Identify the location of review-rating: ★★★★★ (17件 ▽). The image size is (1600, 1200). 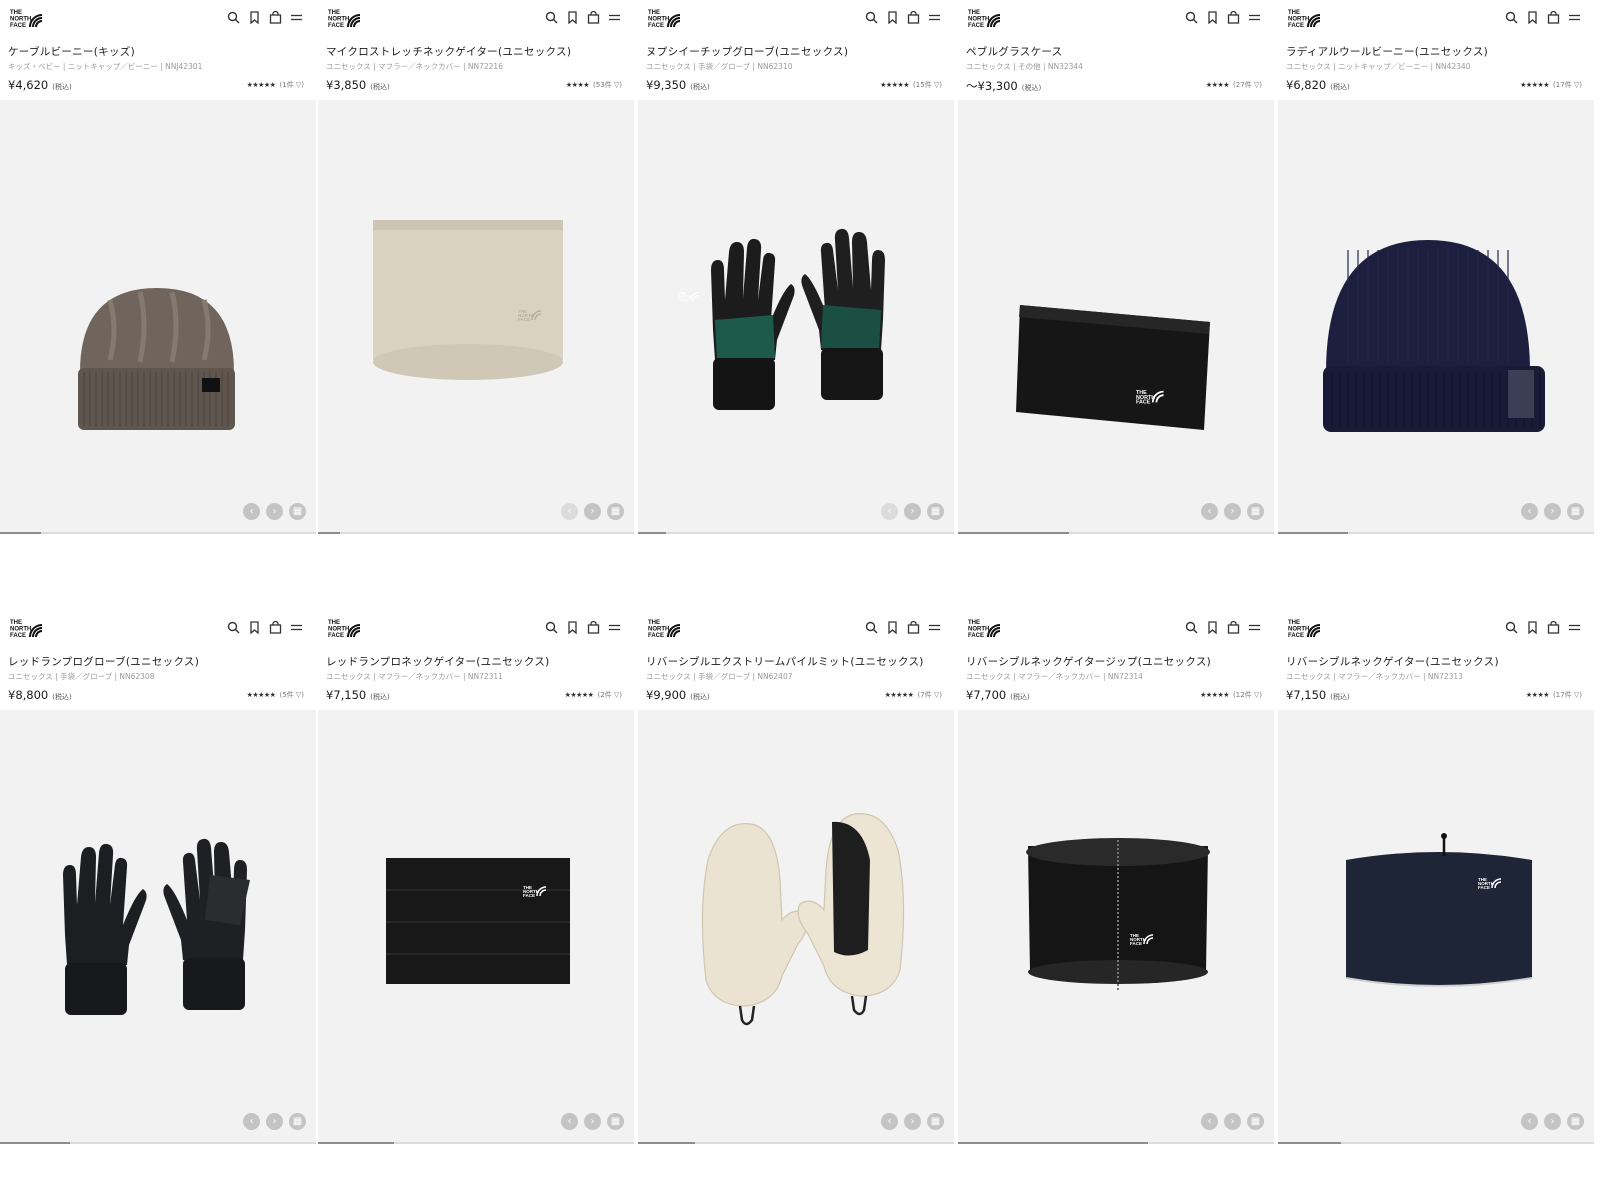
(1551, 85).